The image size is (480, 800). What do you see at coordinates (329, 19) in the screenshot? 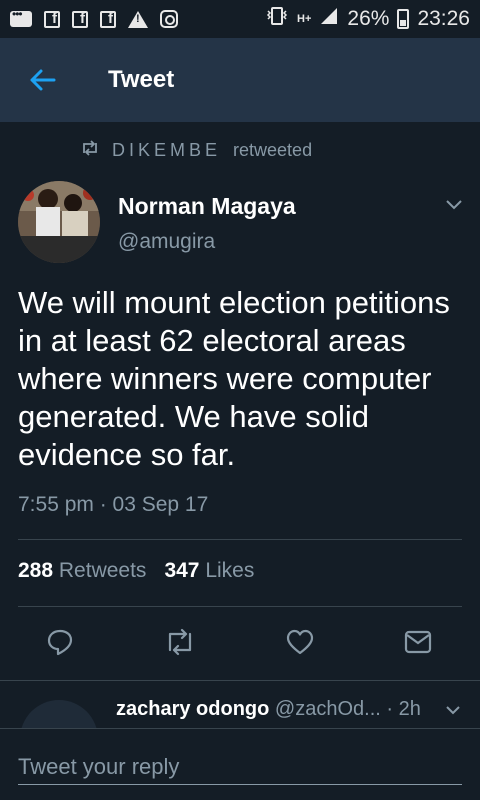
I see `signal-icon` at bounding box center [329, 19].